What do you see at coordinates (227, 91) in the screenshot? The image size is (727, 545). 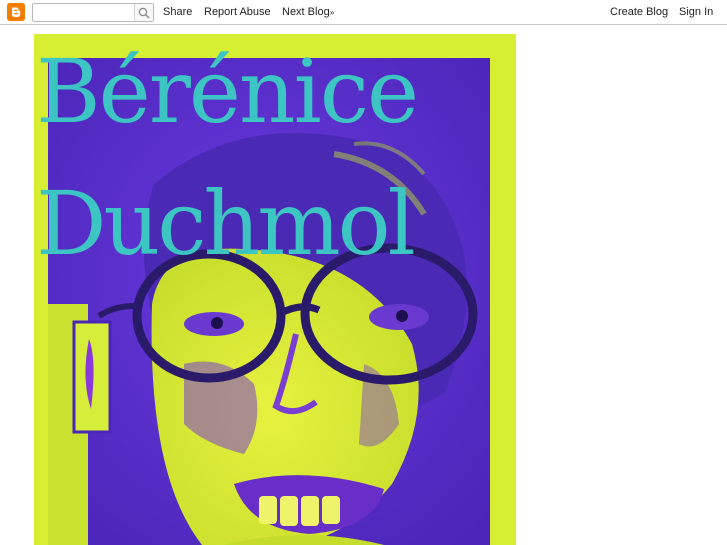 I see `blog-title-line1: Bérénice` at bounding box center [227, 91].